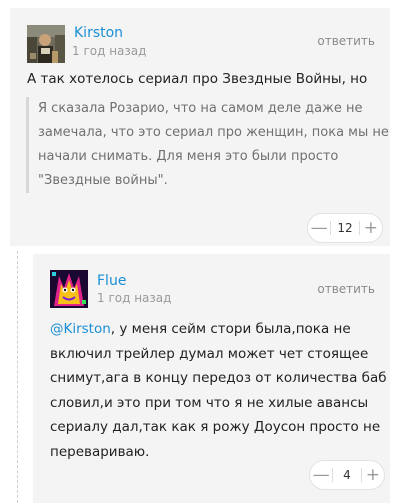 This screenshot has width=400, height=503. I want to click on vote-widget: — 12 +, so click(345, 228).